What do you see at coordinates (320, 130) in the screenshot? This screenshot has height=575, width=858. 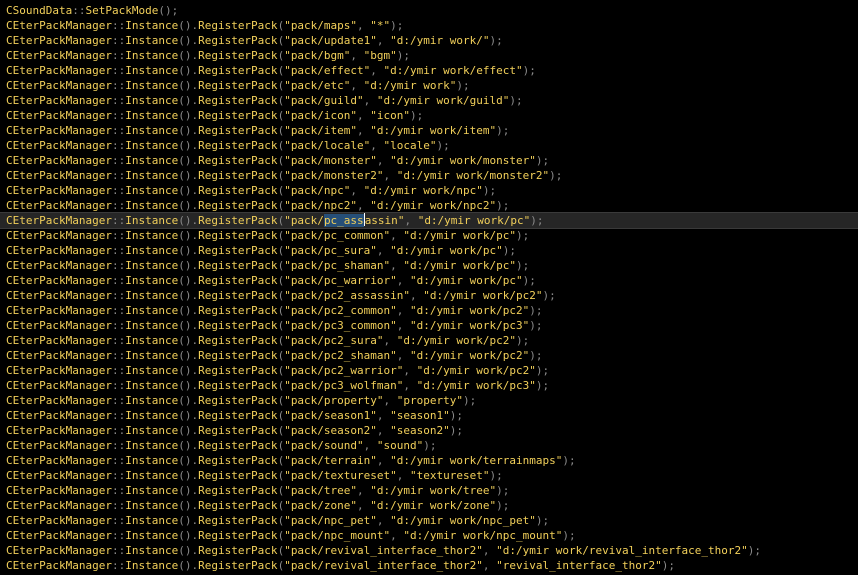 I see `pack-name-string: pack/item` at bounding box center [320, 130].